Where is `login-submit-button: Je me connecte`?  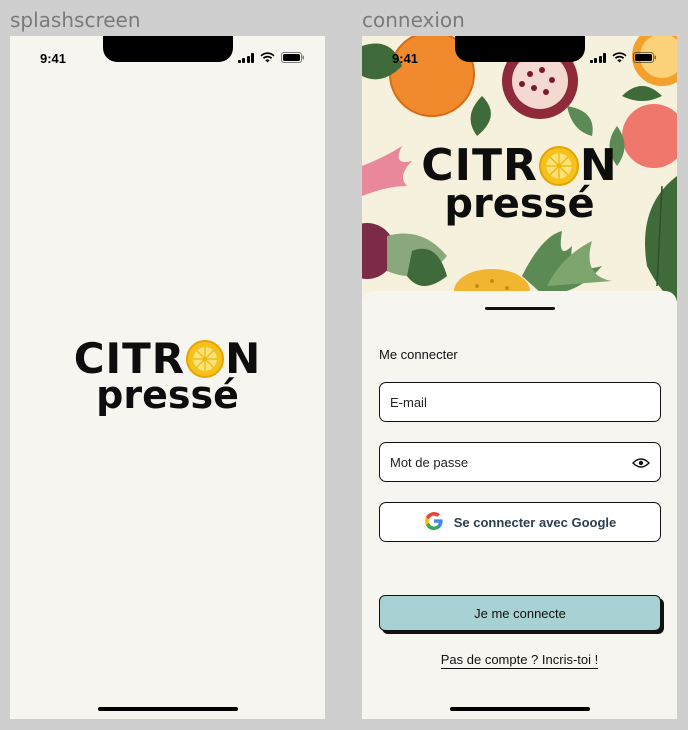
login-submit-button: Je me connecte is located at coordinates (520, 613).